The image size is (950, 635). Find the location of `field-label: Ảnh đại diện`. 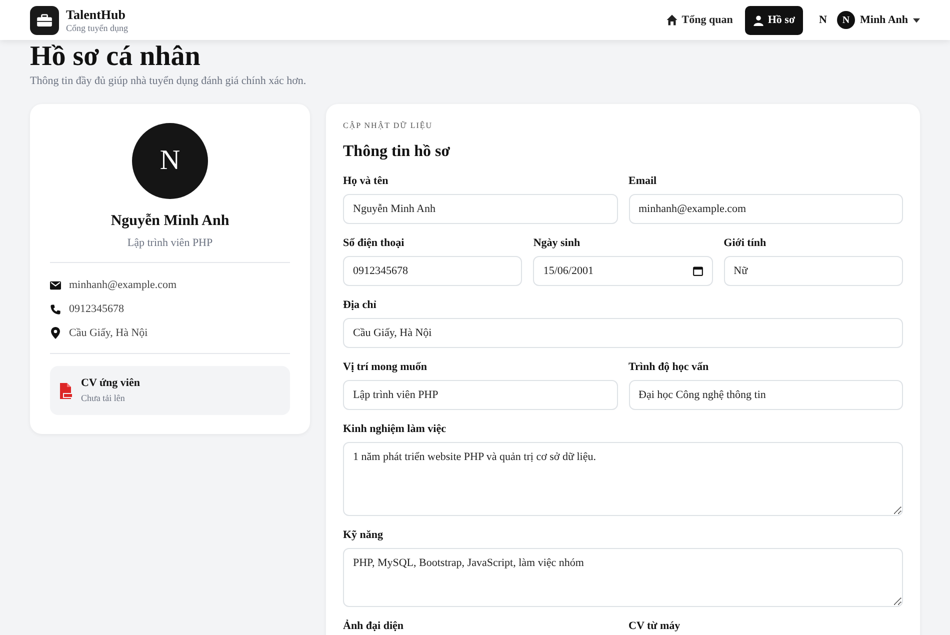

field-label: Ảnh đại diện is located at coordinates (374, 626).